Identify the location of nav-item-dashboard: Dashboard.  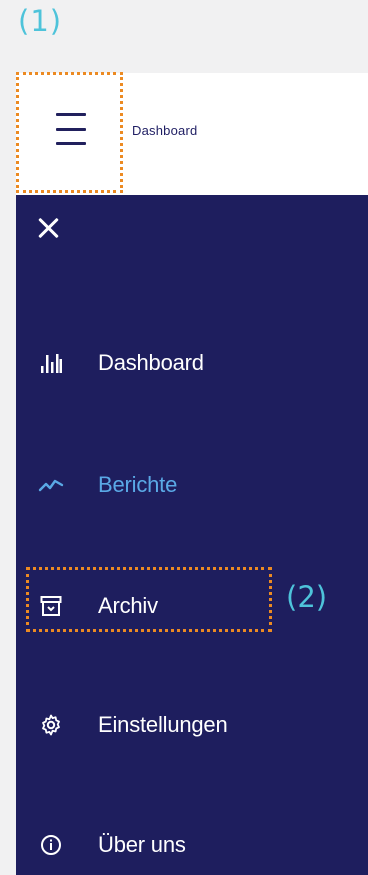
(176, 363).